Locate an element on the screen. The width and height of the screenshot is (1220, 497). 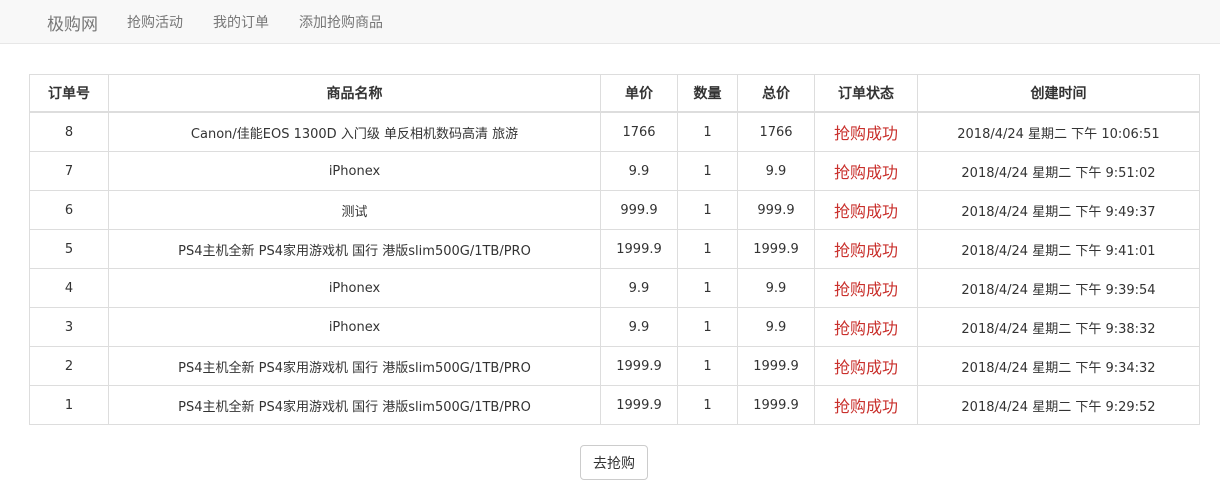
cell-created-time: 2018/4/24 星期二 下午 9:38:32 is located at coordinates (1058, 327).